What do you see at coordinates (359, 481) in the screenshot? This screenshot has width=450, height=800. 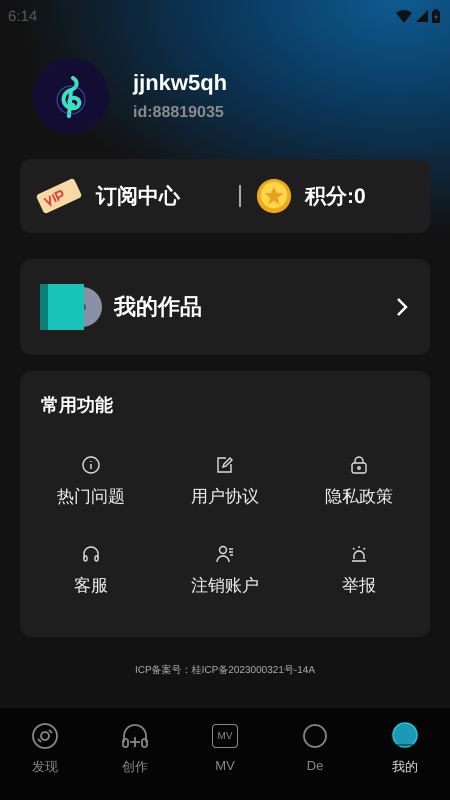 I see `function-item: 隐私政策` at bounding box center [359, 481].